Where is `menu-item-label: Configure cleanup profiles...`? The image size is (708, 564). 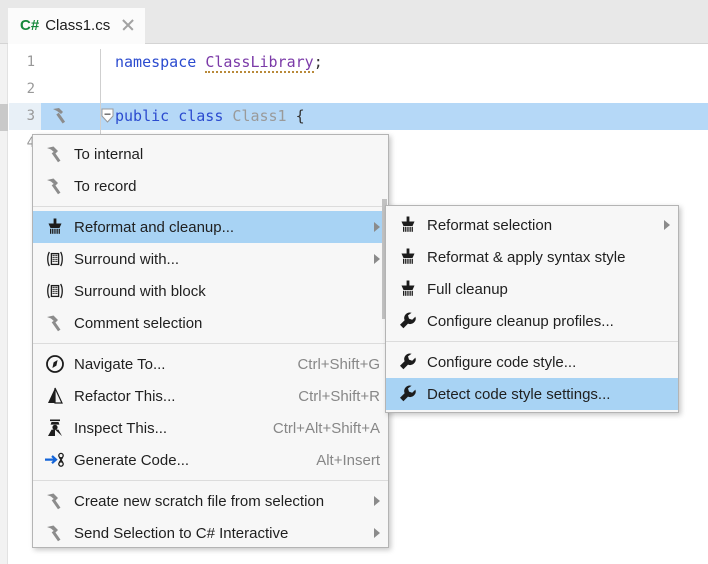
menu-item-label: Configure cleanup profiles... is located at coordinates (520, 321).